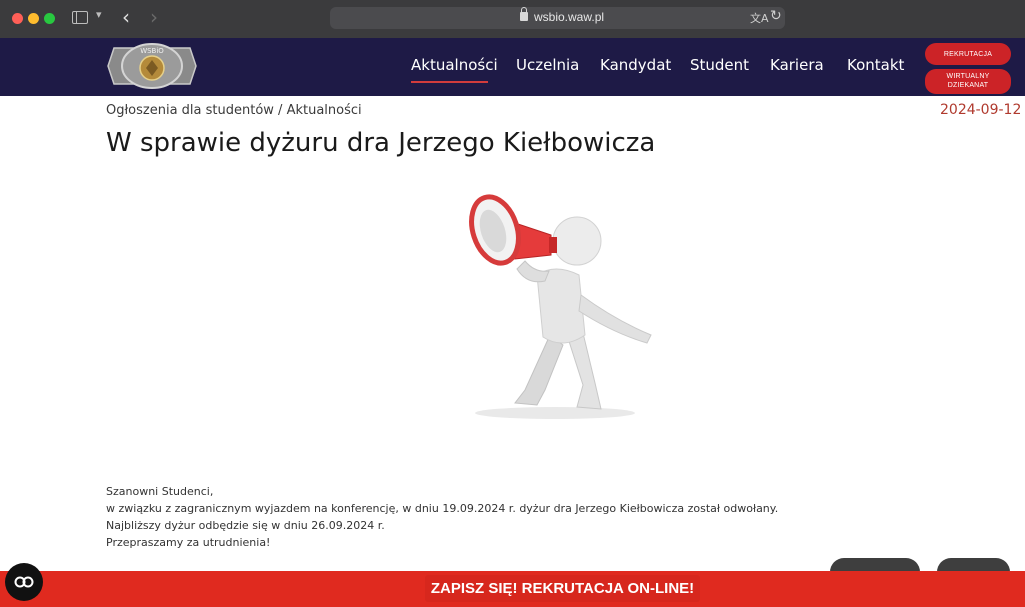  Describe the element at coordinates (569, 17) in the screenshot. I see `url-text: wsbio.waw.pl` at that location.